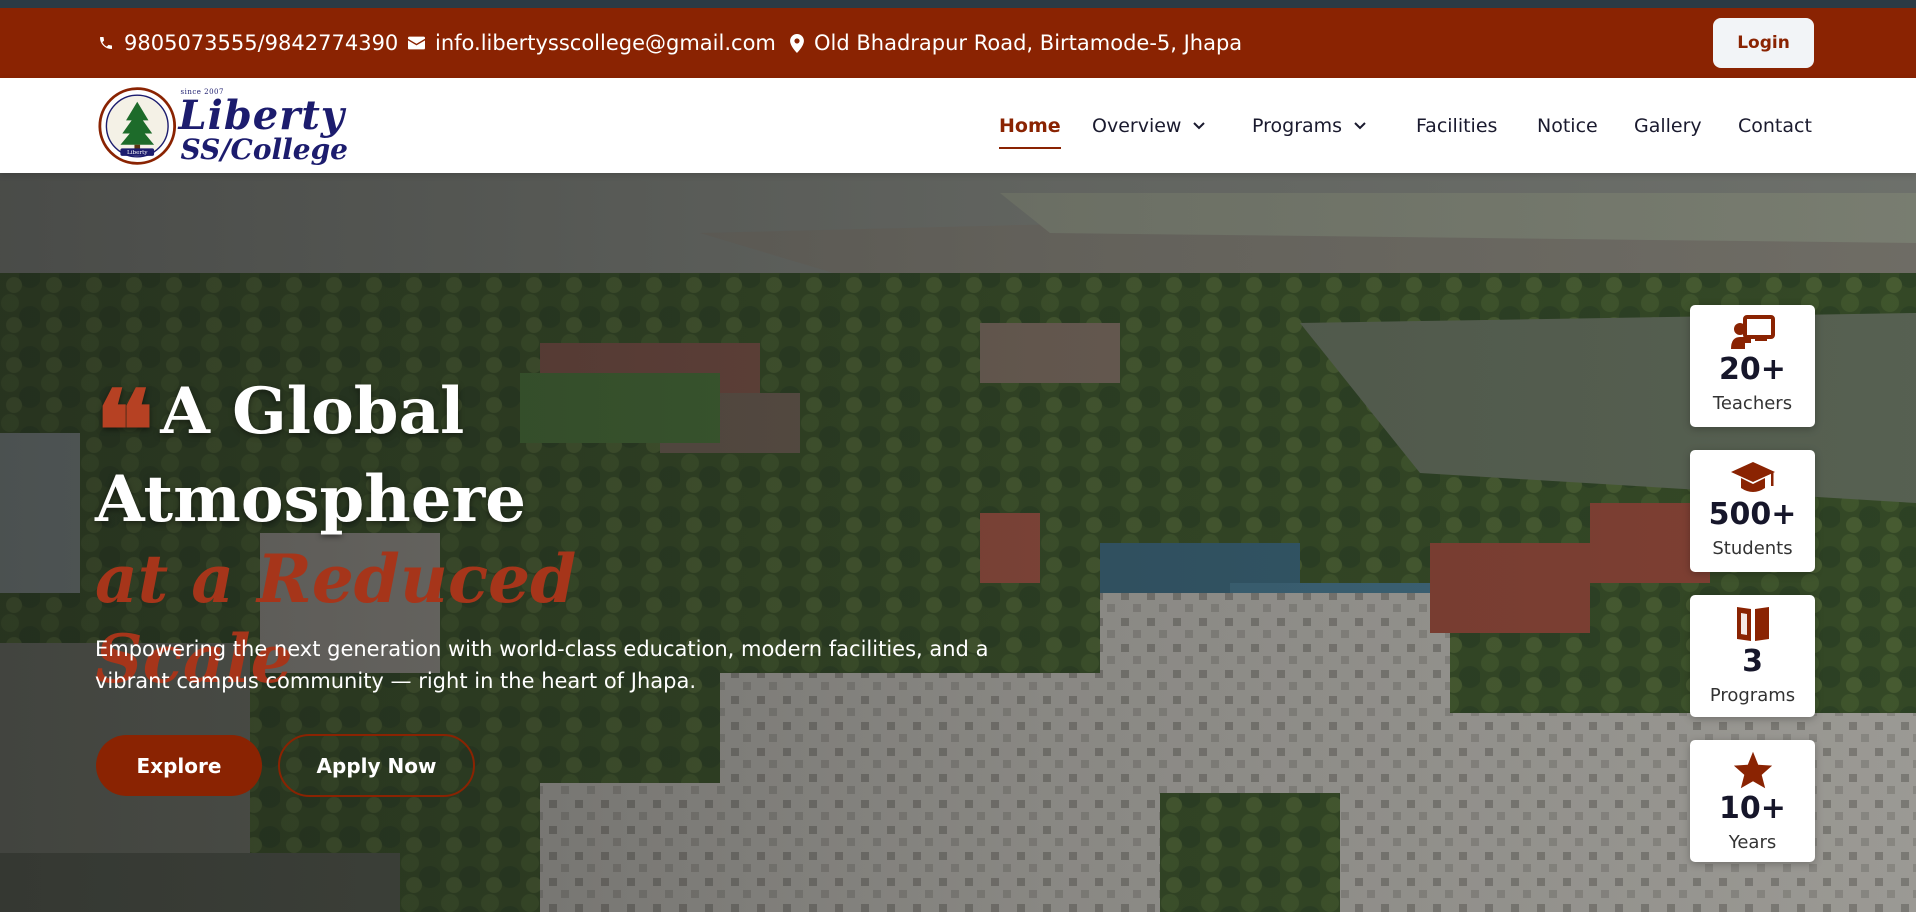 This screenshot has width=1916, height=912. Describe the element at coordinates (1752, 661) in the screenshot. I see `stat-value: 3` at that location.